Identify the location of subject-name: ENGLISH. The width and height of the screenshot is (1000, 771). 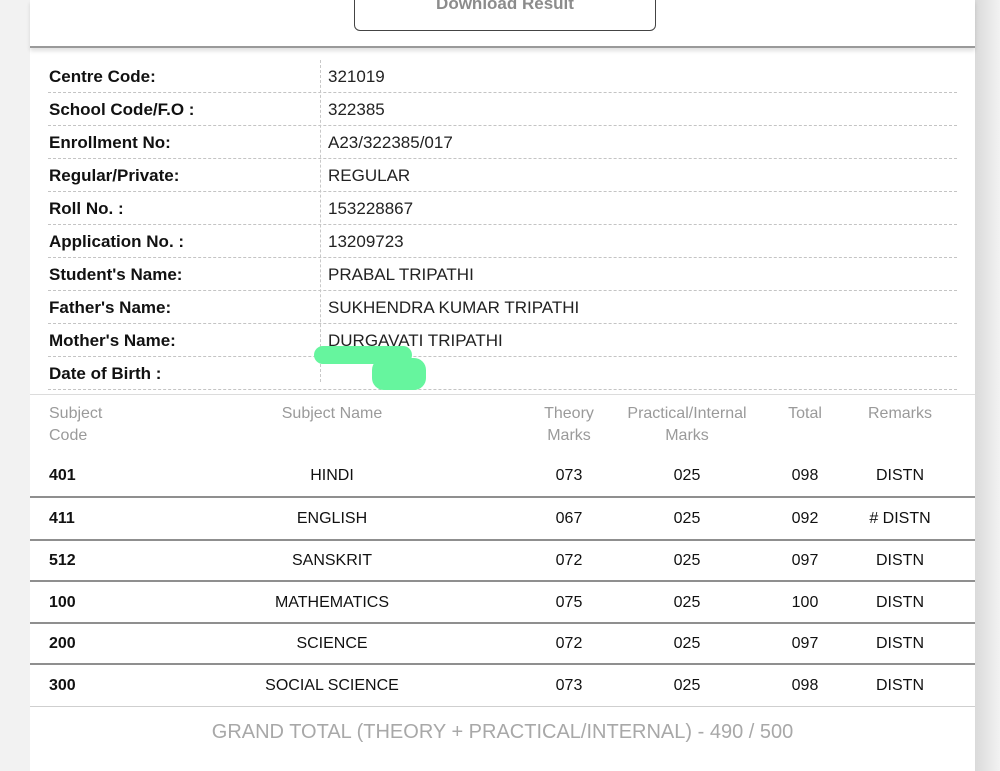
(332, 518).